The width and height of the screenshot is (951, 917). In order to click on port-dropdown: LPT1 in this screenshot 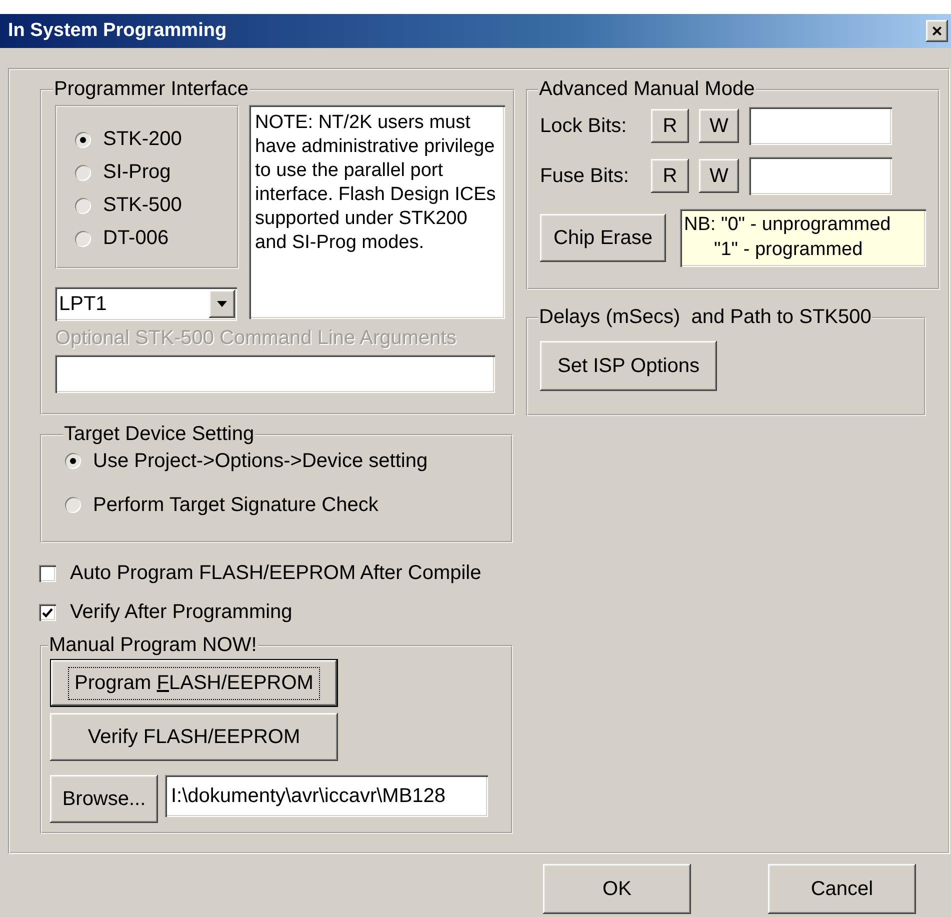, I will do `click(146, 304)`.